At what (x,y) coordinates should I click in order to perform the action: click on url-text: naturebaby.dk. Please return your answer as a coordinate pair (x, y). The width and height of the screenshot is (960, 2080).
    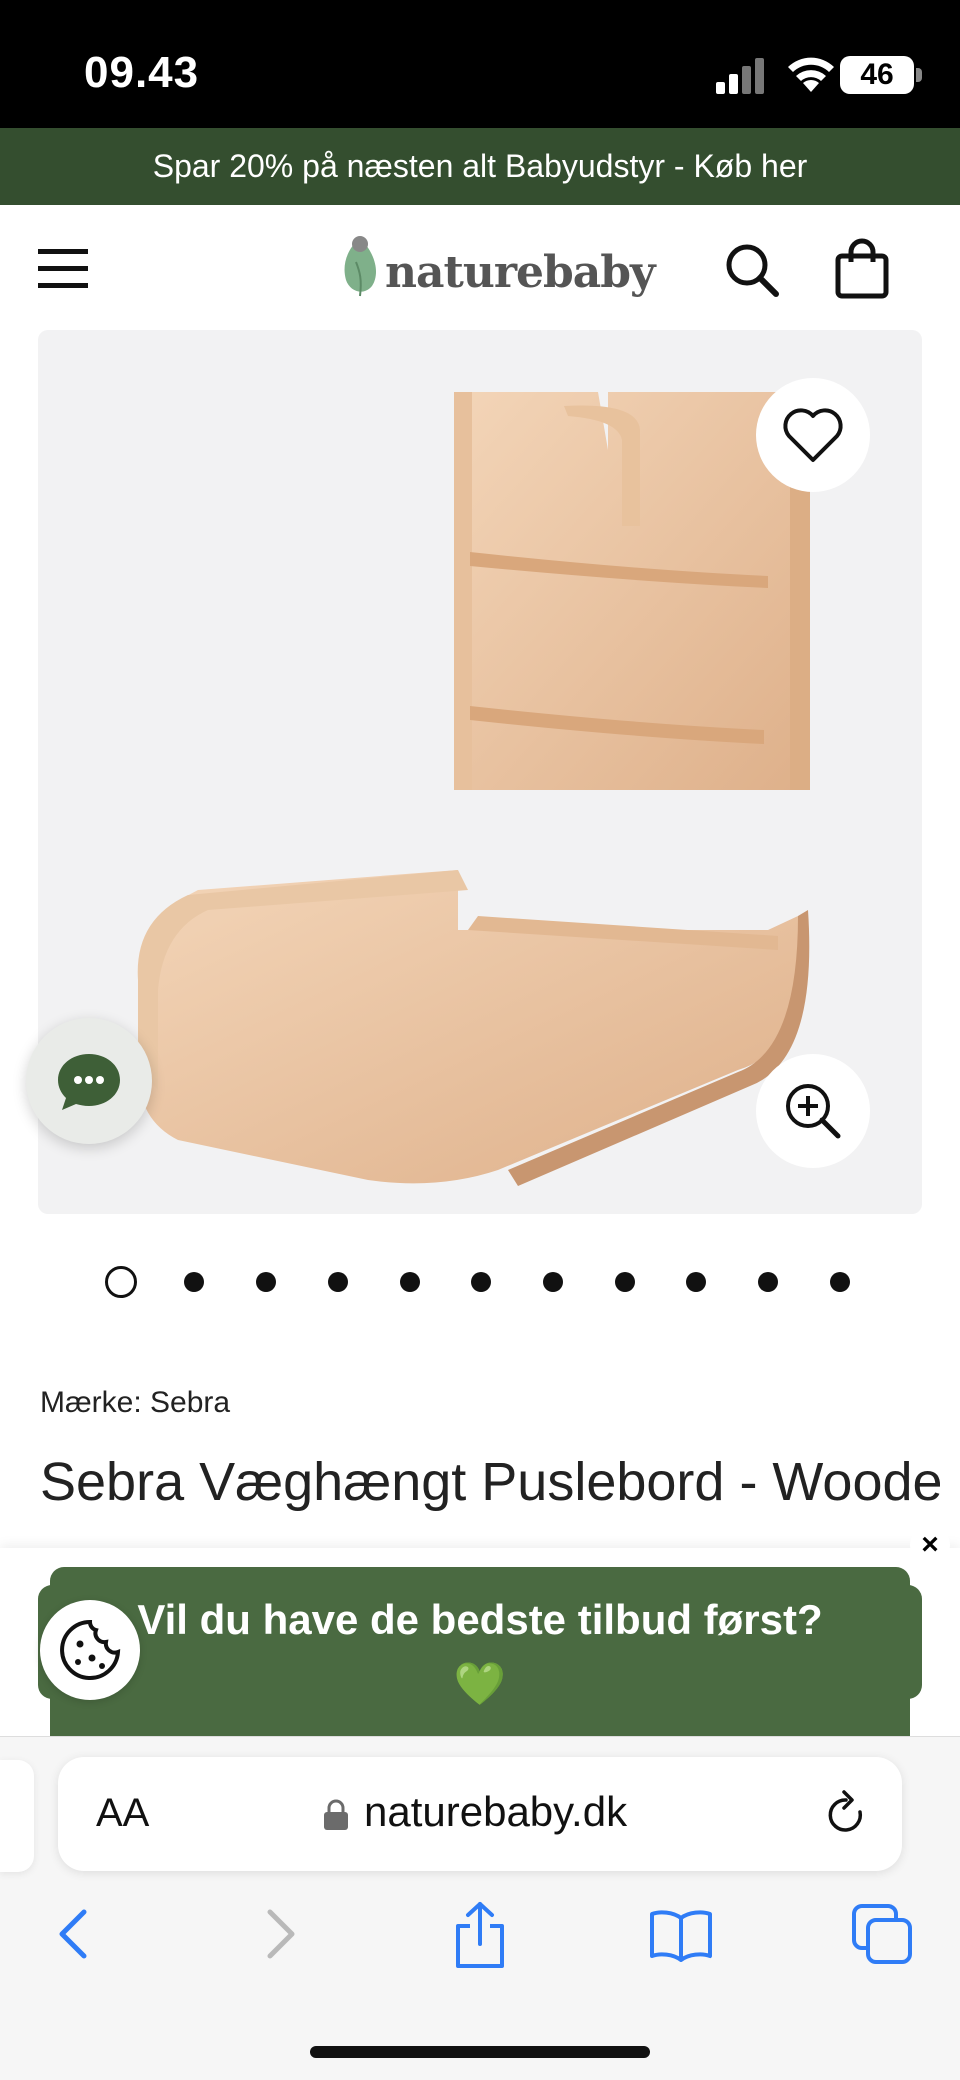
    Looking at the image, I should click on (495, 1812).